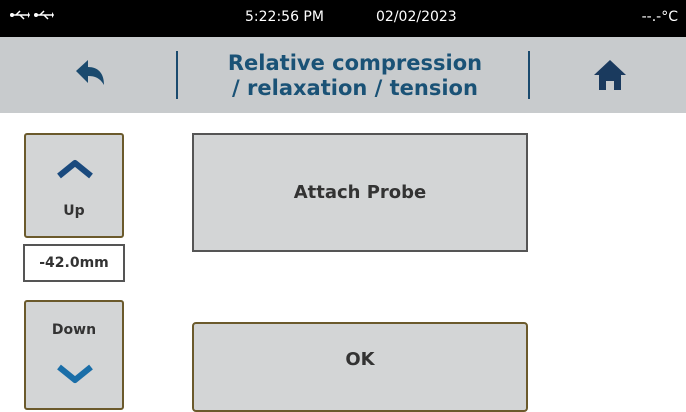  Describe the element at coordinates (529, 75) in the screenshot. I see `header-divider-right` at that location.